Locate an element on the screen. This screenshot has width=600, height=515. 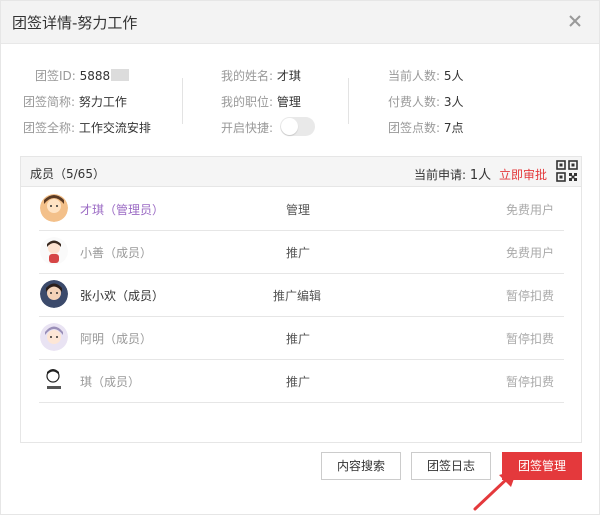
member-name: 张小欢（成员） is located at coordinates (122, 296).